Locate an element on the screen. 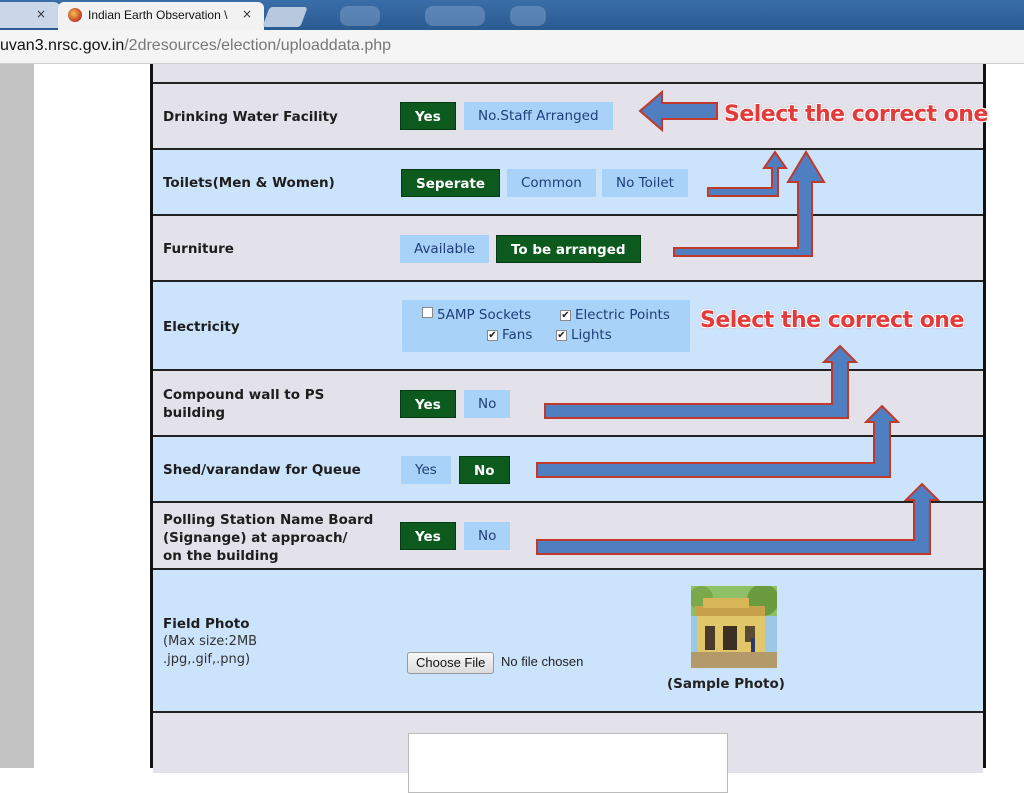  annotation-arrow-left is located at coordinates (678, 111).